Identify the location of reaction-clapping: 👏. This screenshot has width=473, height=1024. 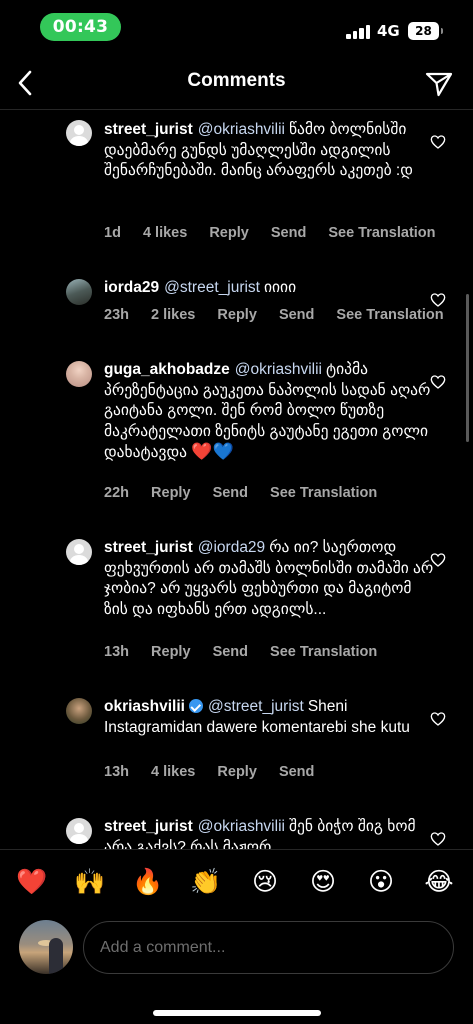
(206, 882).